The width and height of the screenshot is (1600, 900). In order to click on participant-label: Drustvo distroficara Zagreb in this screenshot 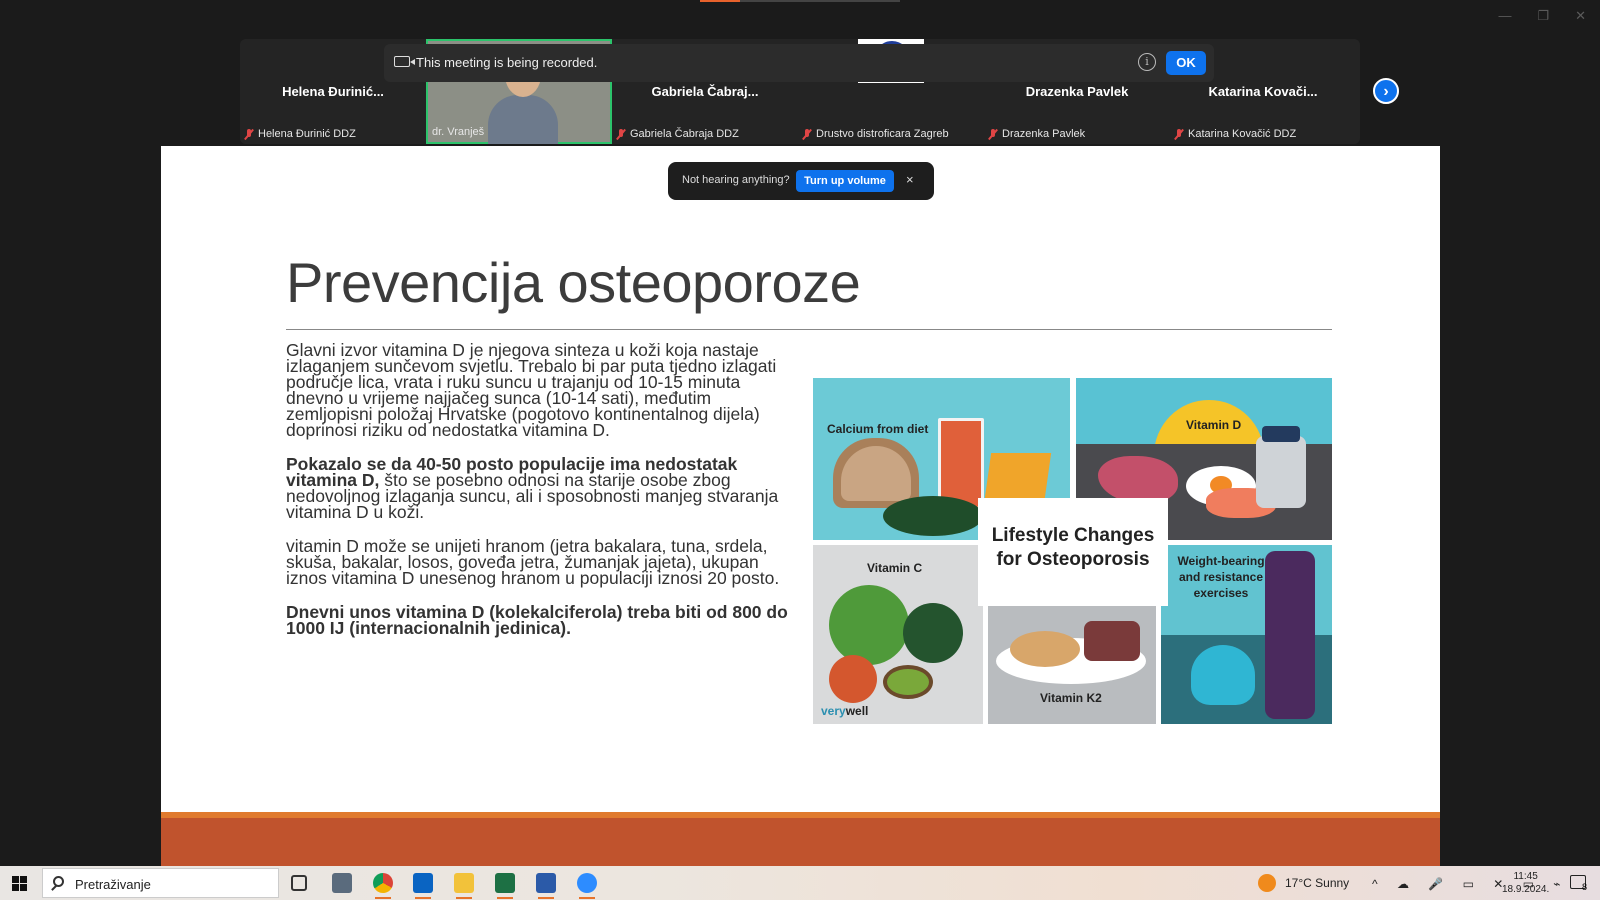, I will do `click(875, 134)`.